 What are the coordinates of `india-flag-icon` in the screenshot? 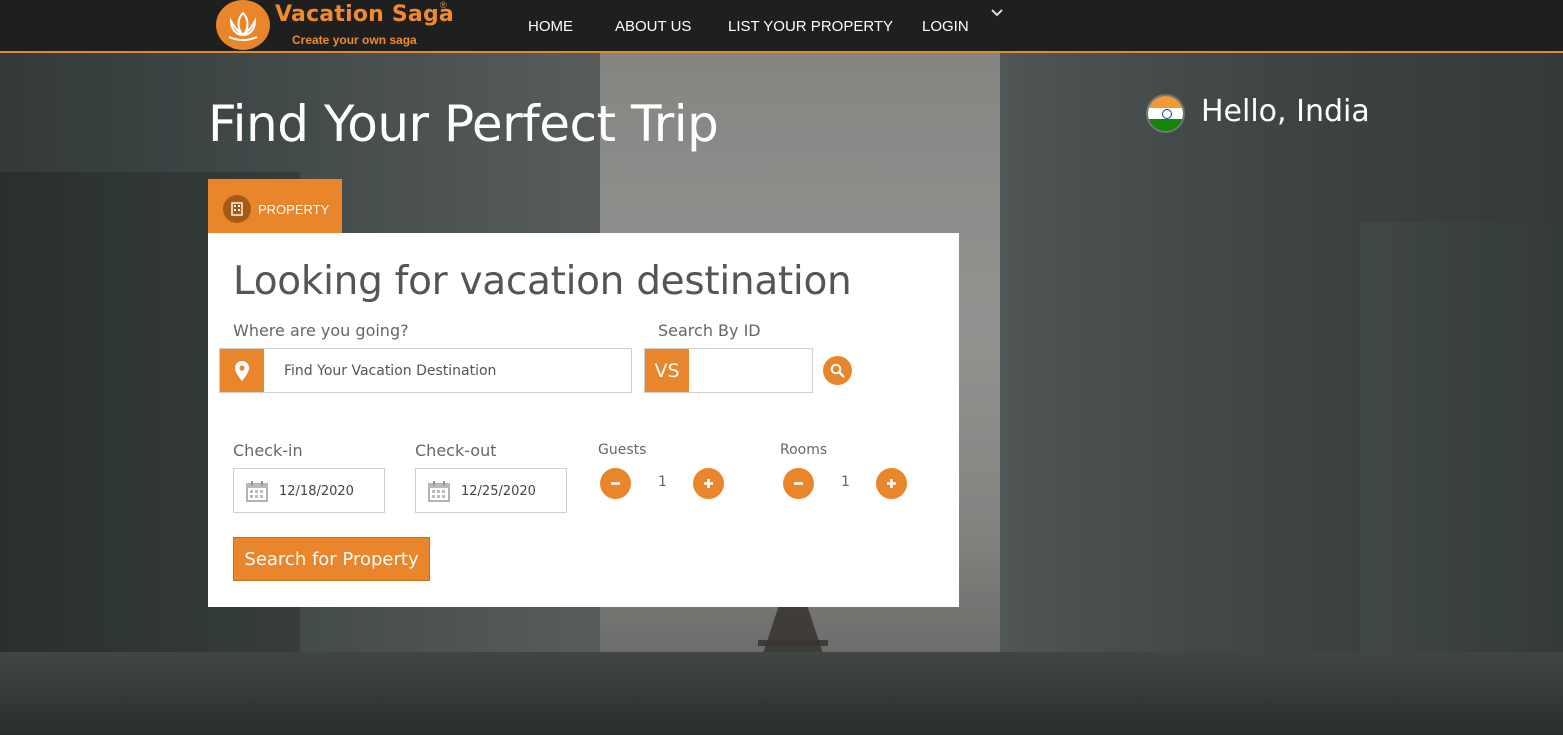 It's located at (1165, 113).